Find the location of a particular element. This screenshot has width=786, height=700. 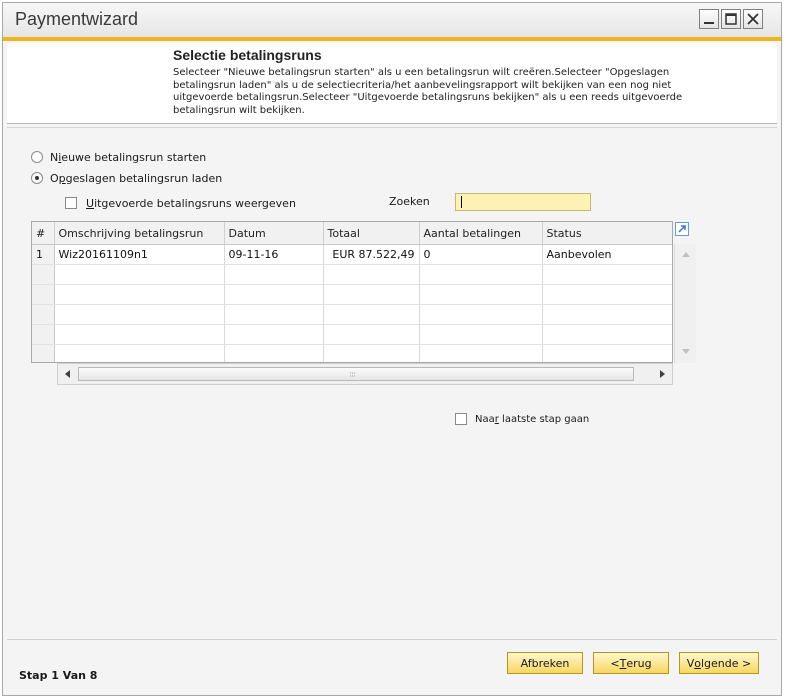

header-divider is located at coordinates (392, 125).